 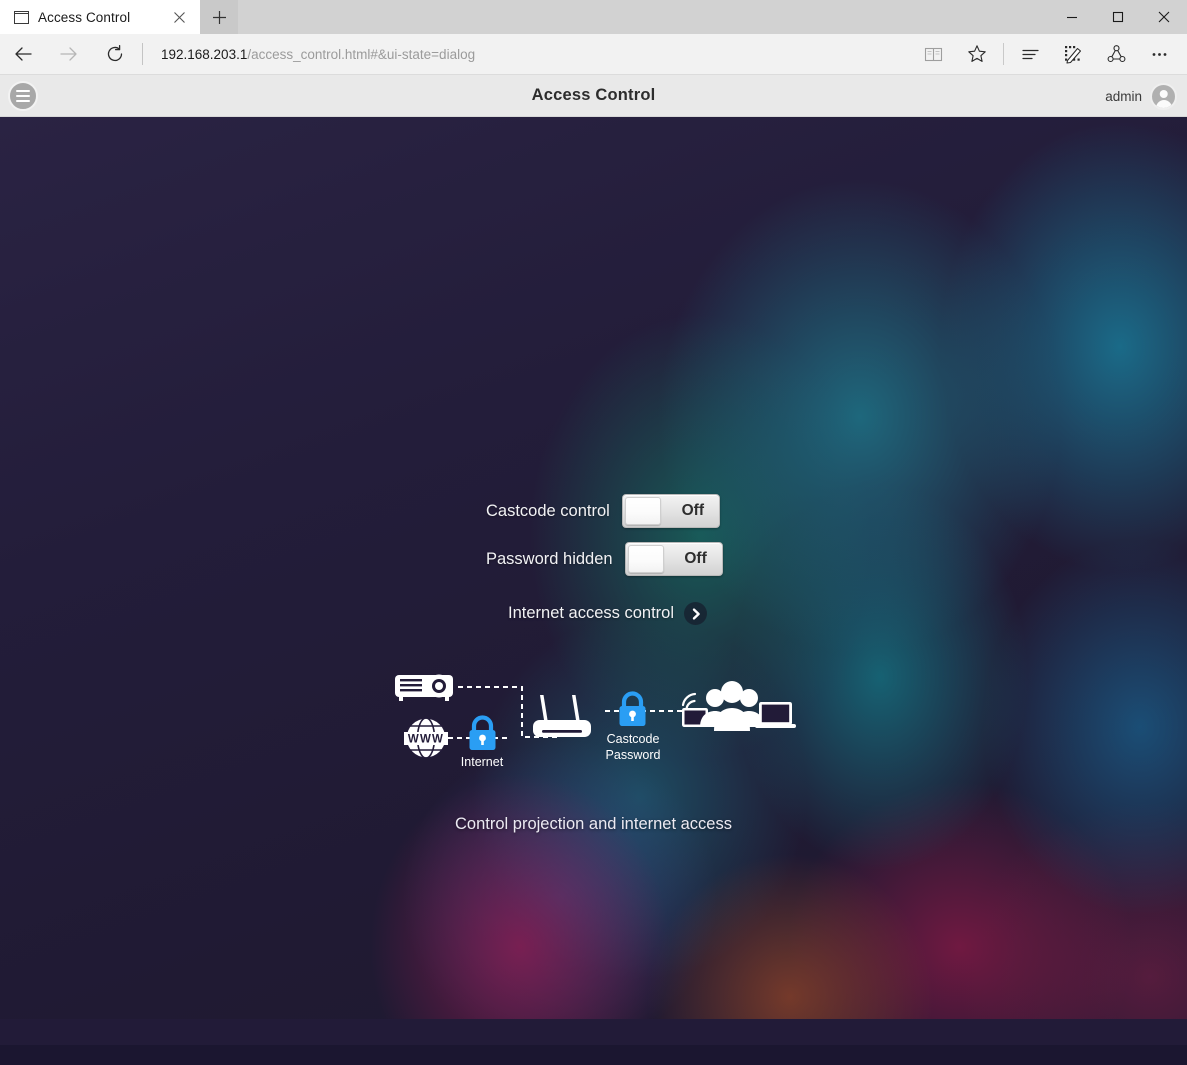 I want to click on lock-icon, so click(x=482, y=732).